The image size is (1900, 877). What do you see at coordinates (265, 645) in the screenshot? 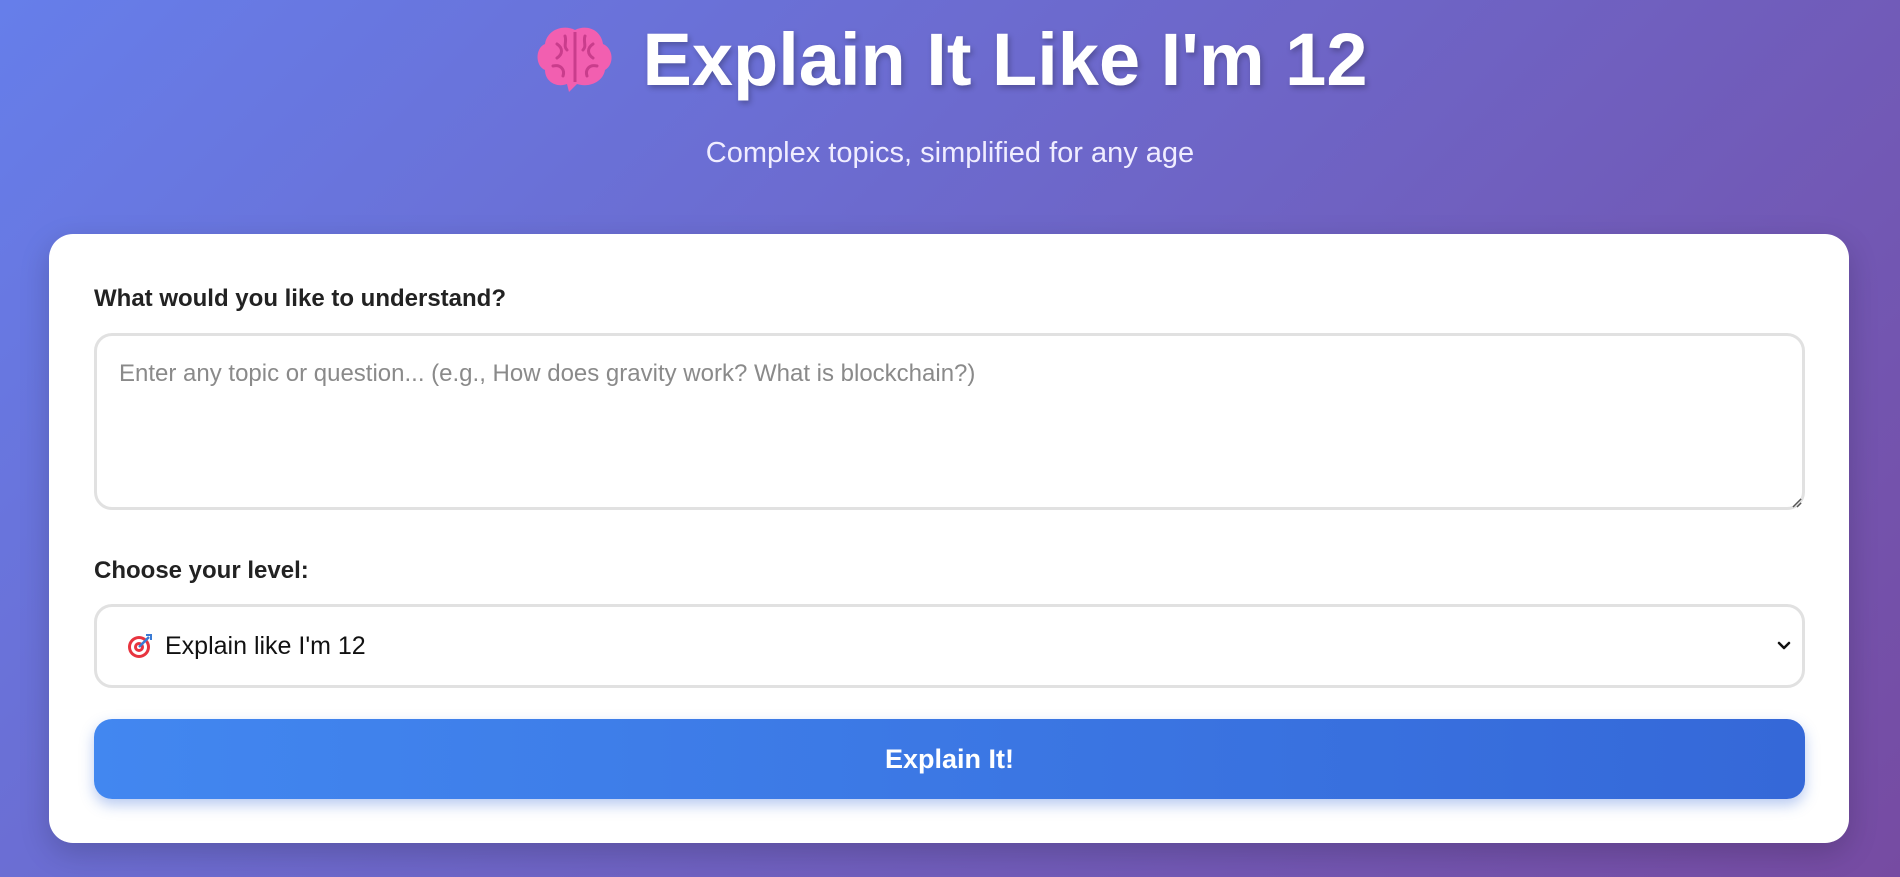
I see `level-select-value: Explain like I'm 12` at bounding box center [265, 645].